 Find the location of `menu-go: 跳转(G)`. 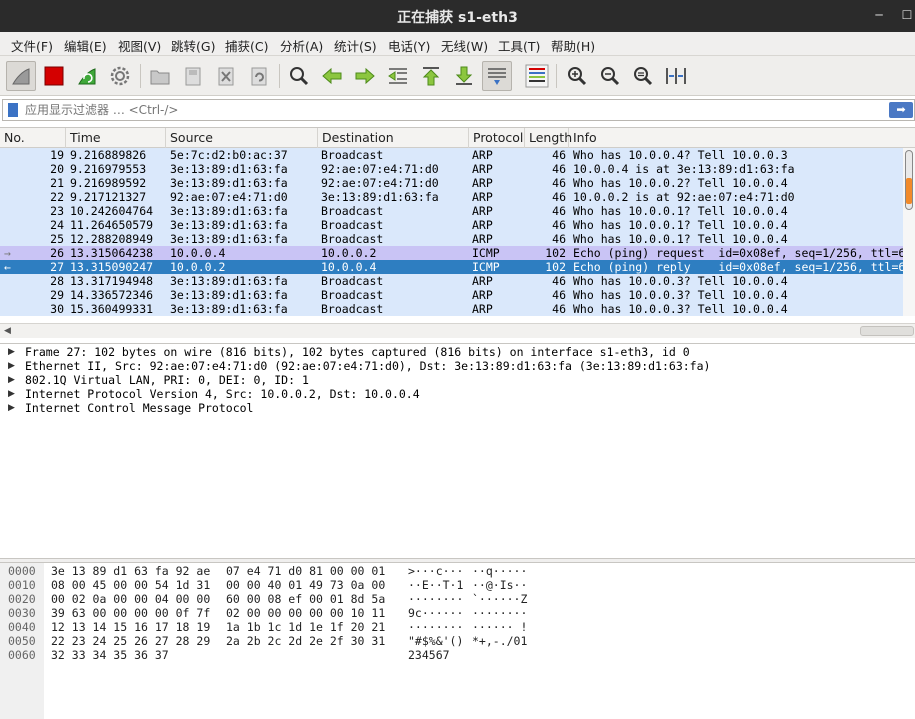

menu-go: 跳转(G) is located at coordinates (193, 45).